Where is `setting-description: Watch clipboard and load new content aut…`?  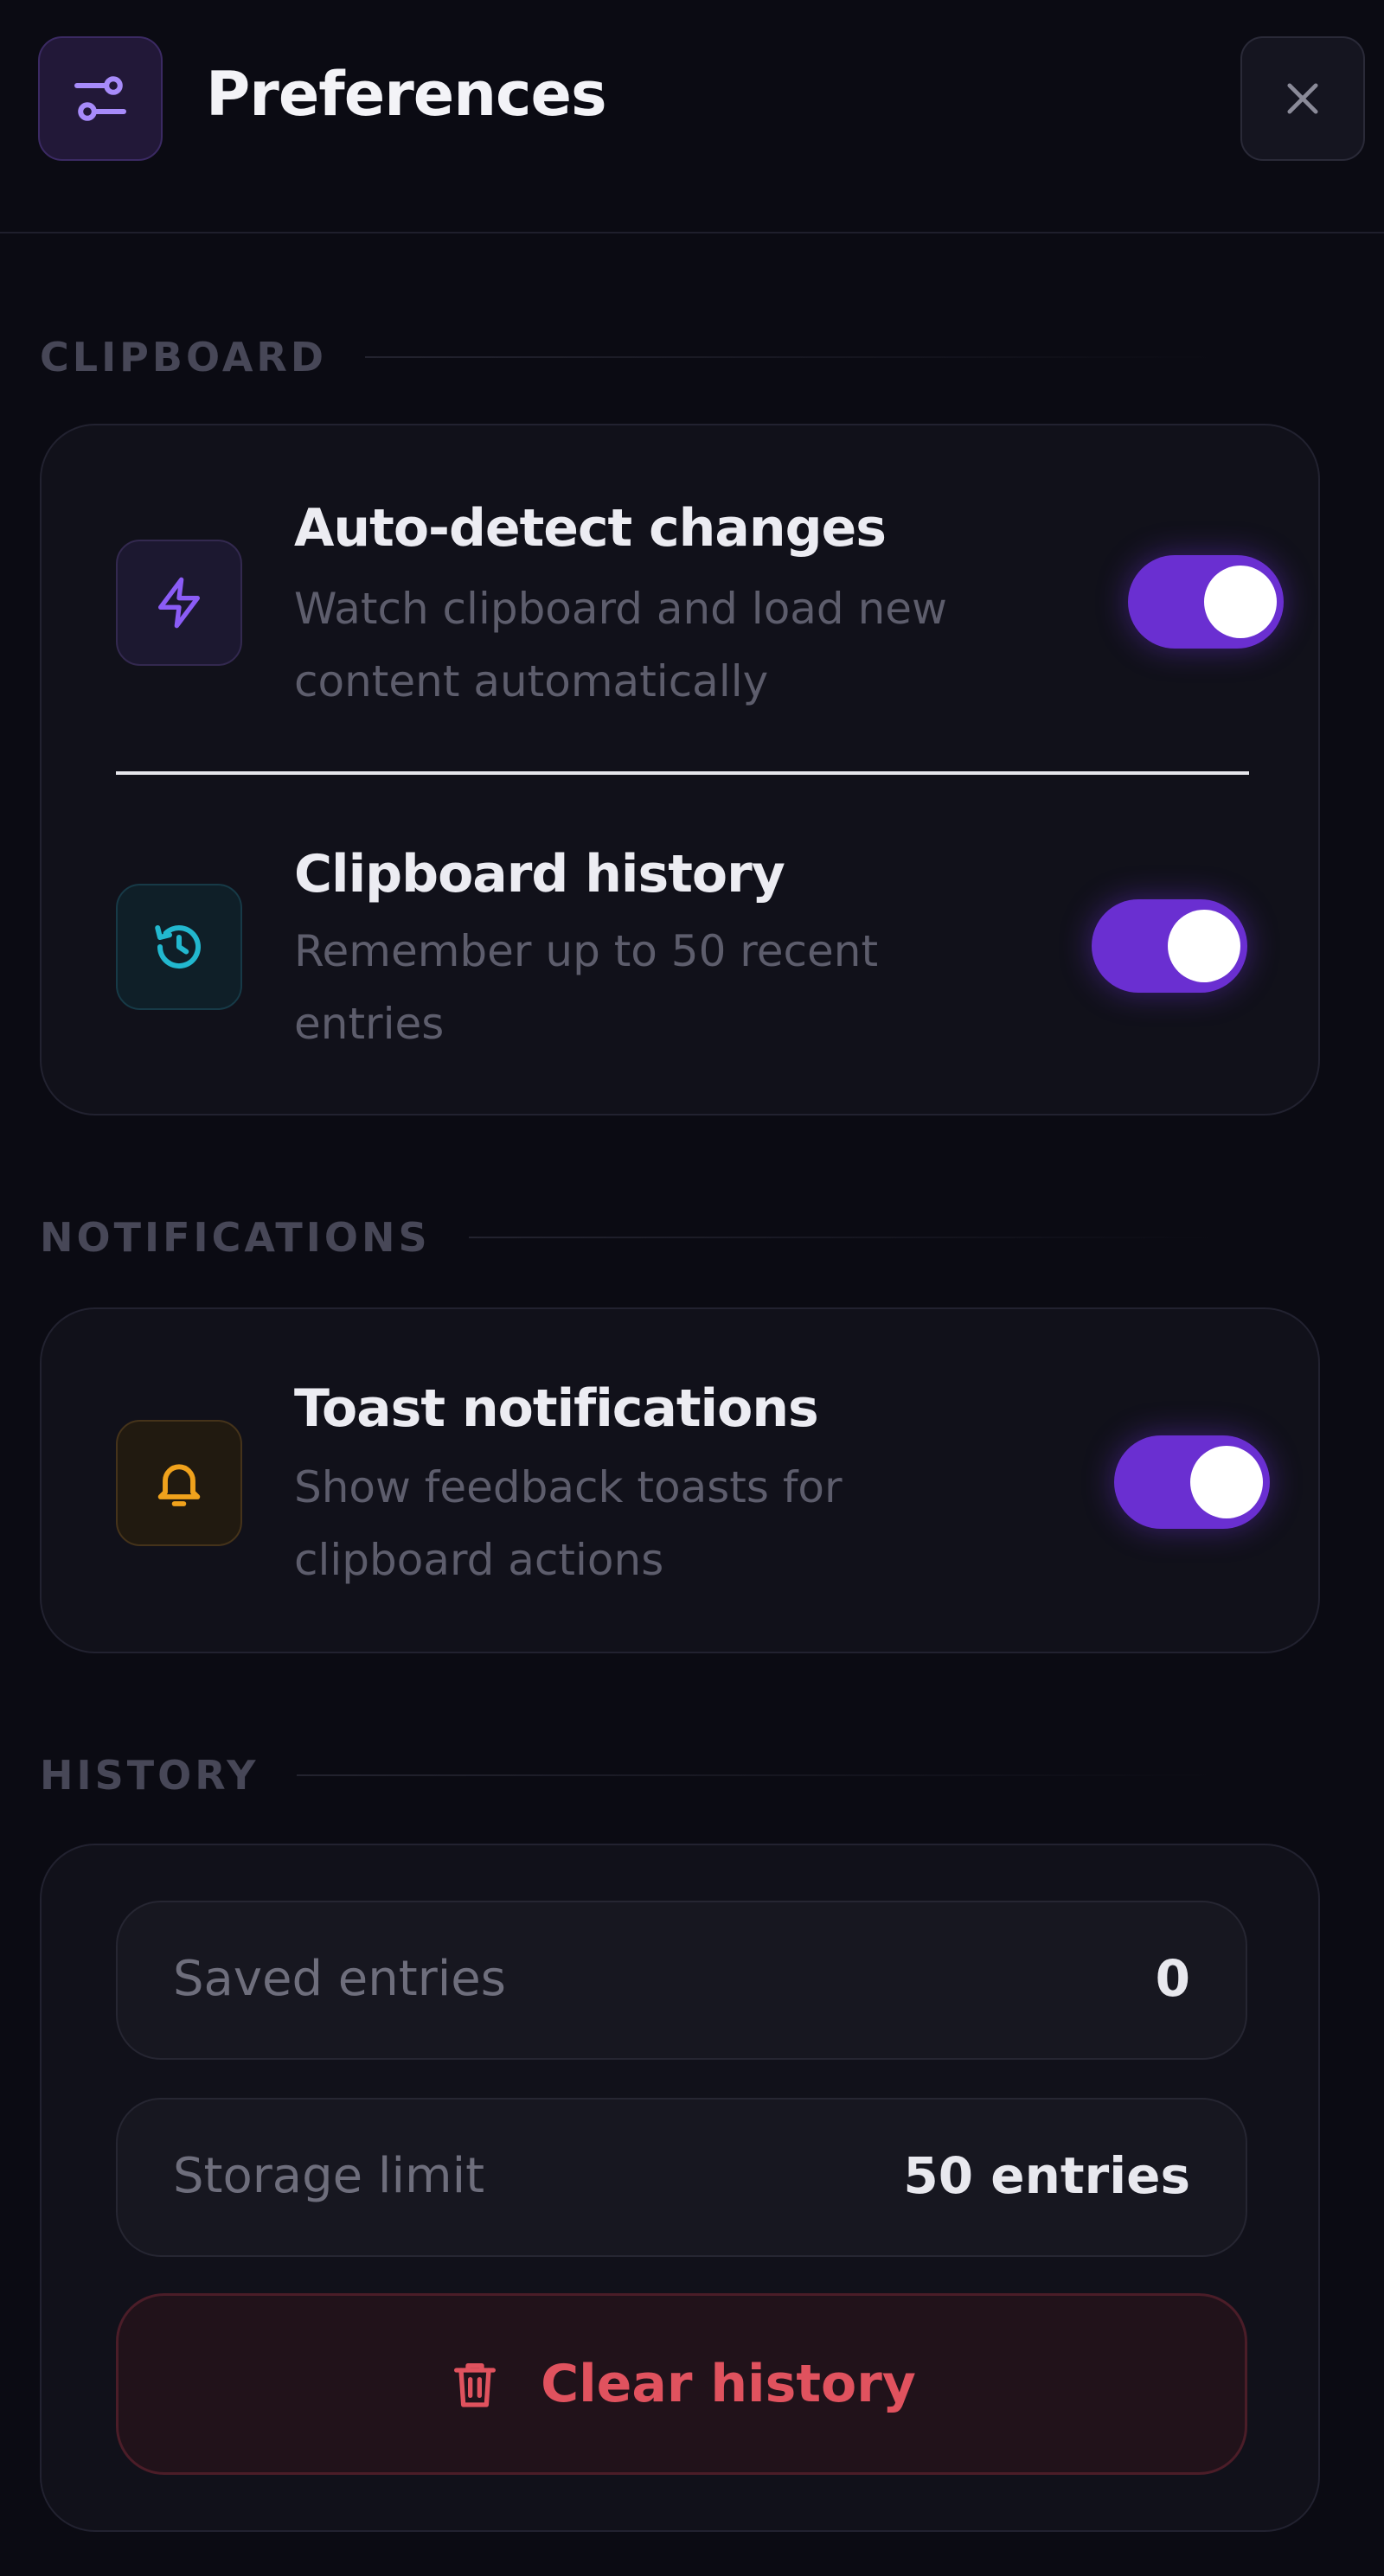 setting-description: Watch clipboard and load new content aut… is located at coordinates (621, 645).